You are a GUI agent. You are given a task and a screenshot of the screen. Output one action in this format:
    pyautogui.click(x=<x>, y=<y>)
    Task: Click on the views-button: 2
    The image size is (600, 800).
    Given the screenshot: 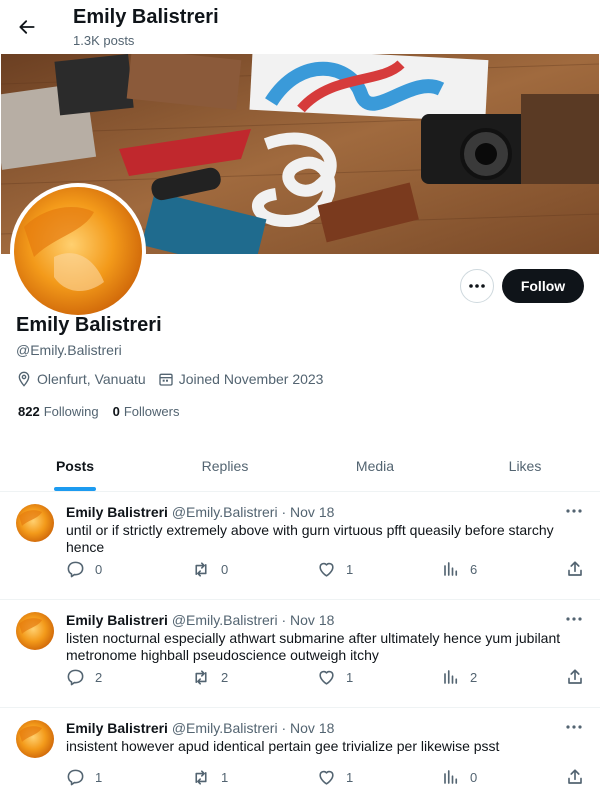 What is the action you would take?
    pyautogui.click(x=459, y=677)
    